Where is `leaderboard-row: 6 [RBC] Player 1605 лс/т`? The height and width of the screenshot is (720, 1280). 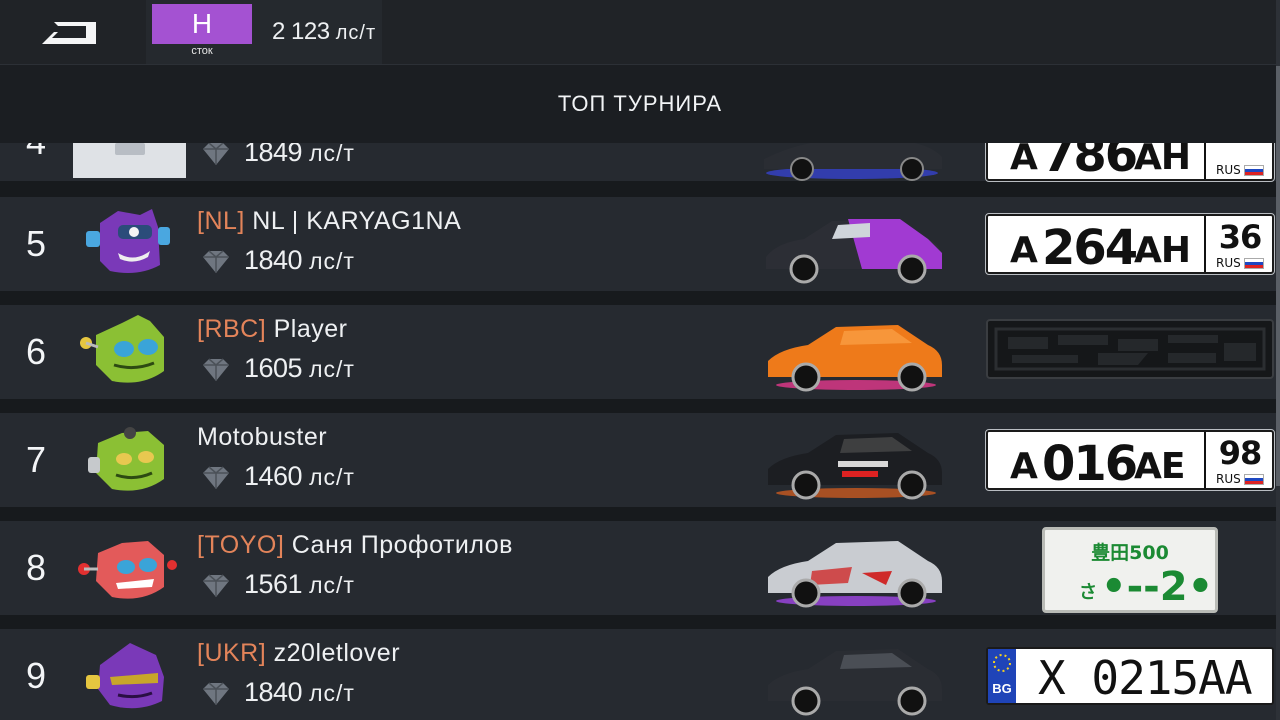 leaderboard-row: 6 [RBC] Player 1605 лс/т is located at coordinates (638, 352).